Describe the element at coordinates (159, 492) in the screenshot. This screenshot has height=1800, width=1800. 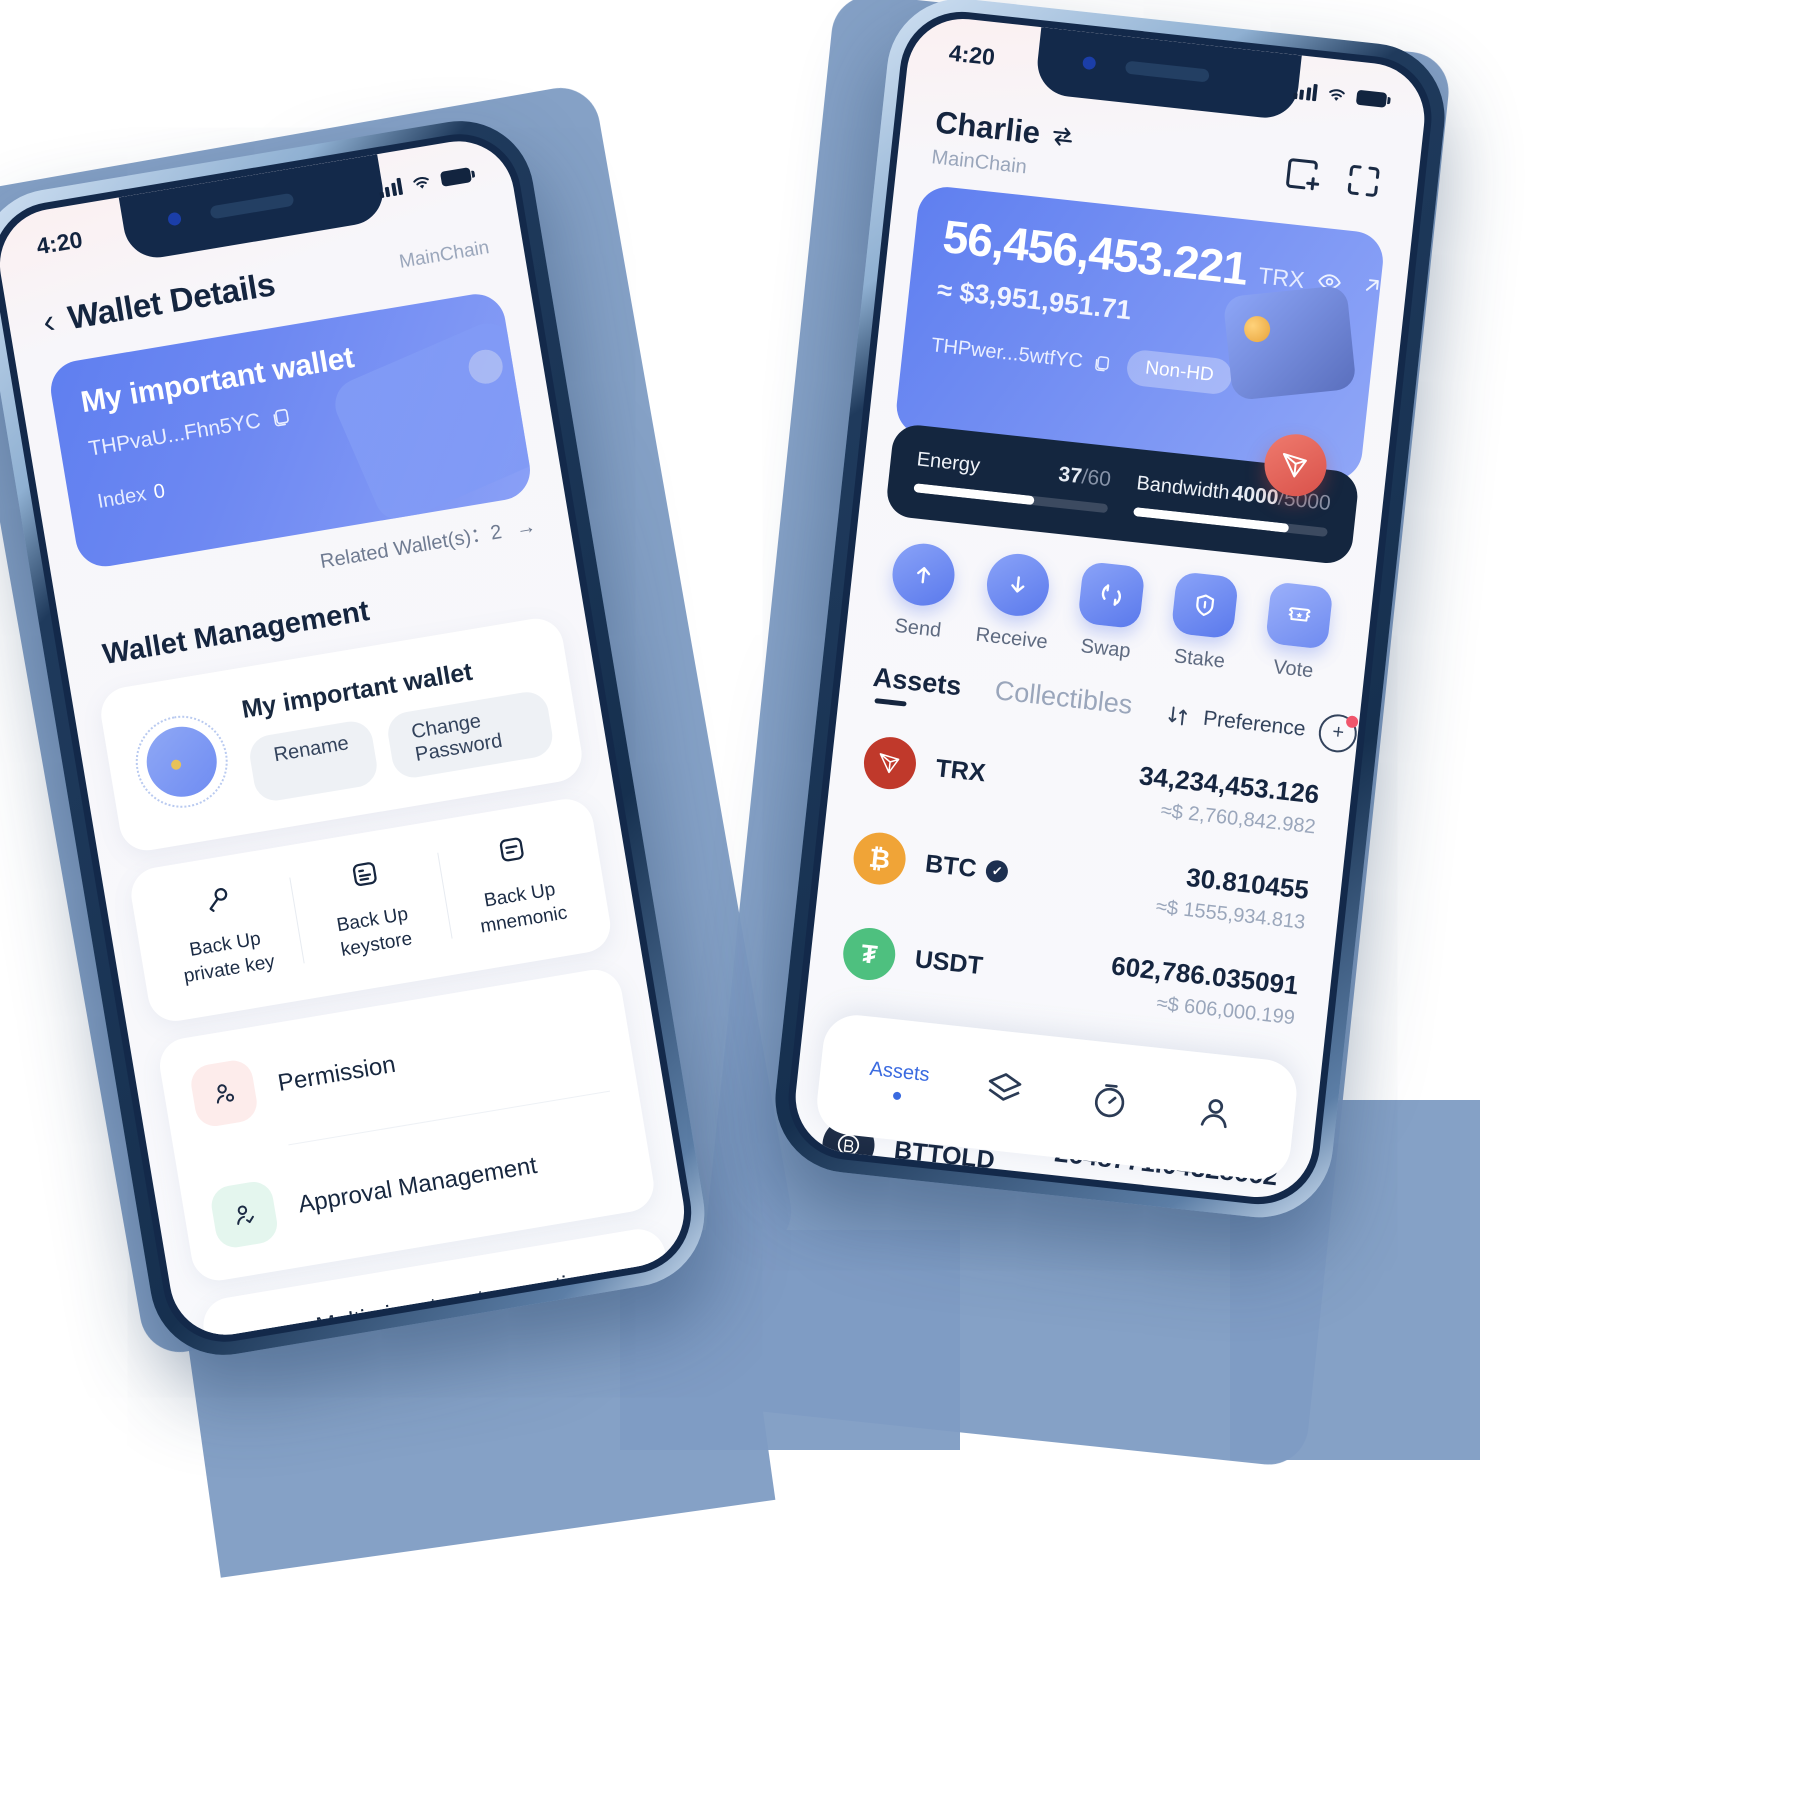
I see `wallet-index-value: 0` at that location.